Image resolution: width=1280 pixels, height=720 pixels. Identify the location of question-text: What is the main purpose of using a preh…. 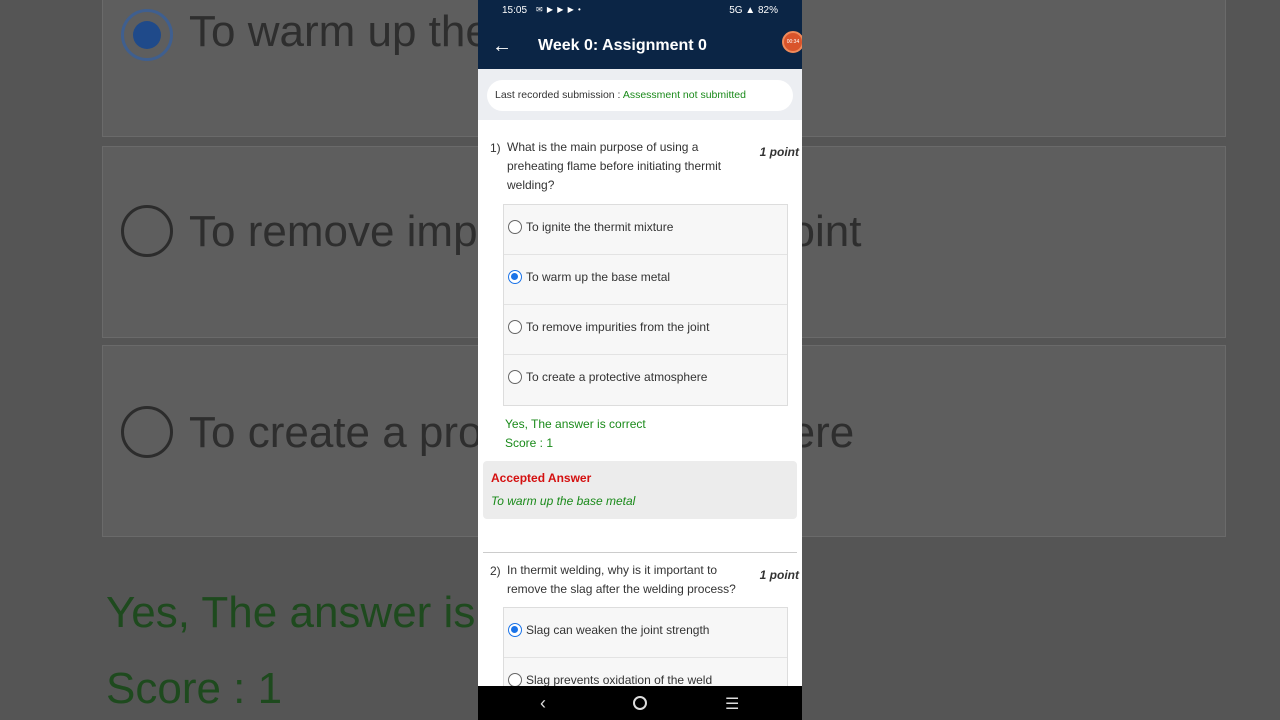
(614, 166).